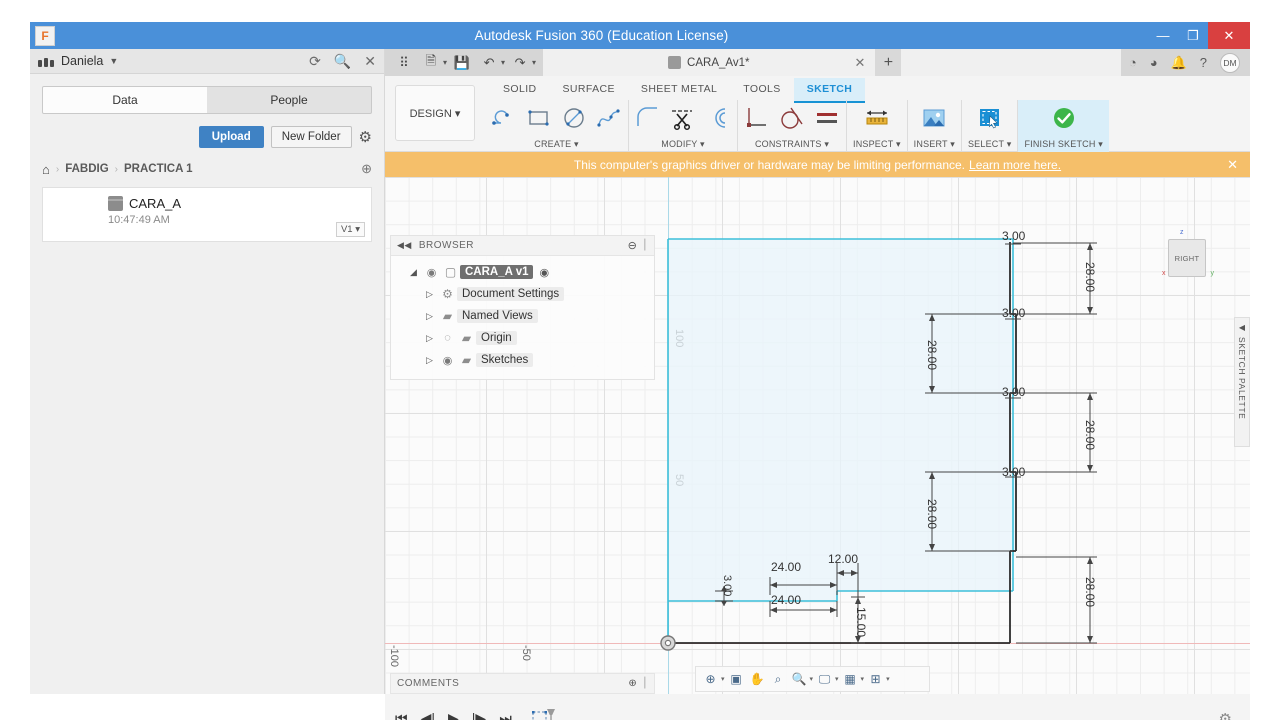 Image resolution: width=1280 pixels, height=720 pixels. What do you see at coordinates (311, 137) in the screenshot?
I see `new-folder-button: New Folder` at bounding box center [311, 137].